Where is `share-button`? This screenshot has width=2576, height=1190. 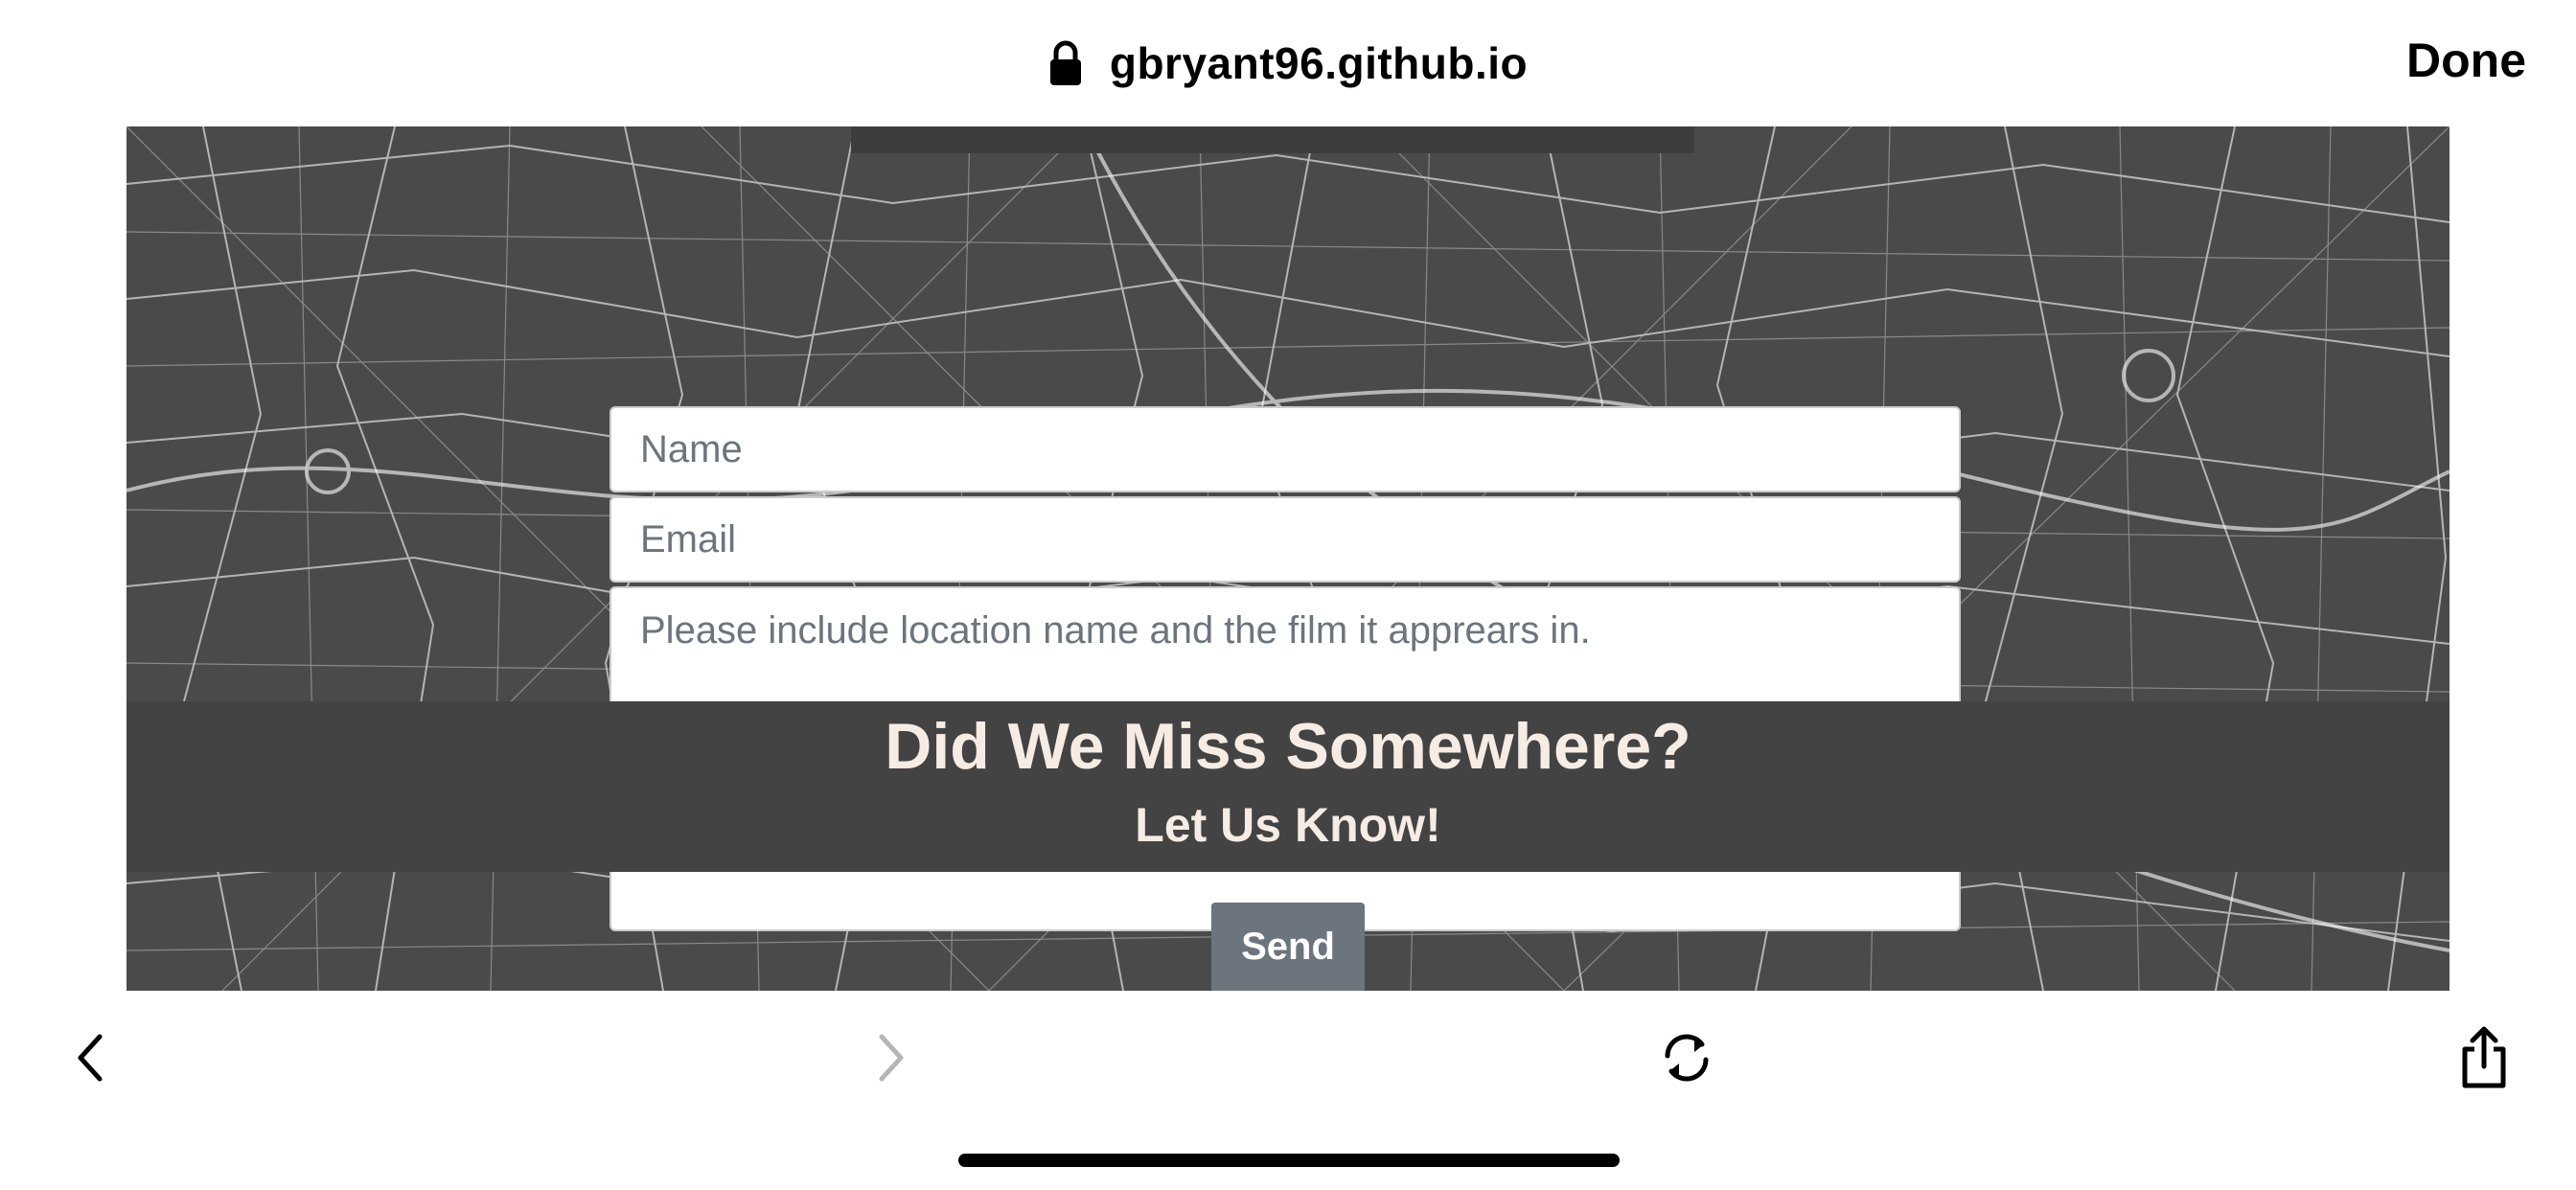 share-button is located at coordinates (2484, 1058).